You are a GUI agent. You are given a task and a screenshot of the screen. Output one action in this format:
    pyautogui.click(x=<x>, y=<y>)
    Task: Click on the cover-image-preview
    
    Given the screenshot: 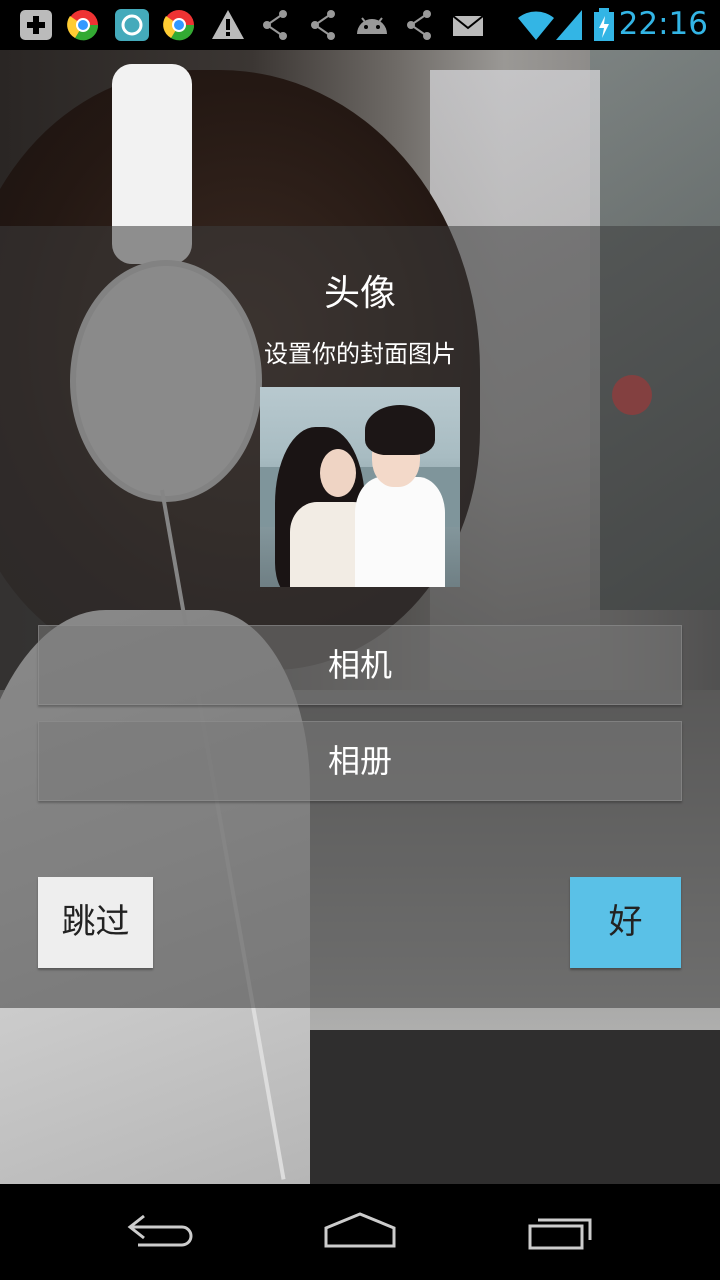 What is the action you would take?
    pyautogui.click(x=360, y=487)
    